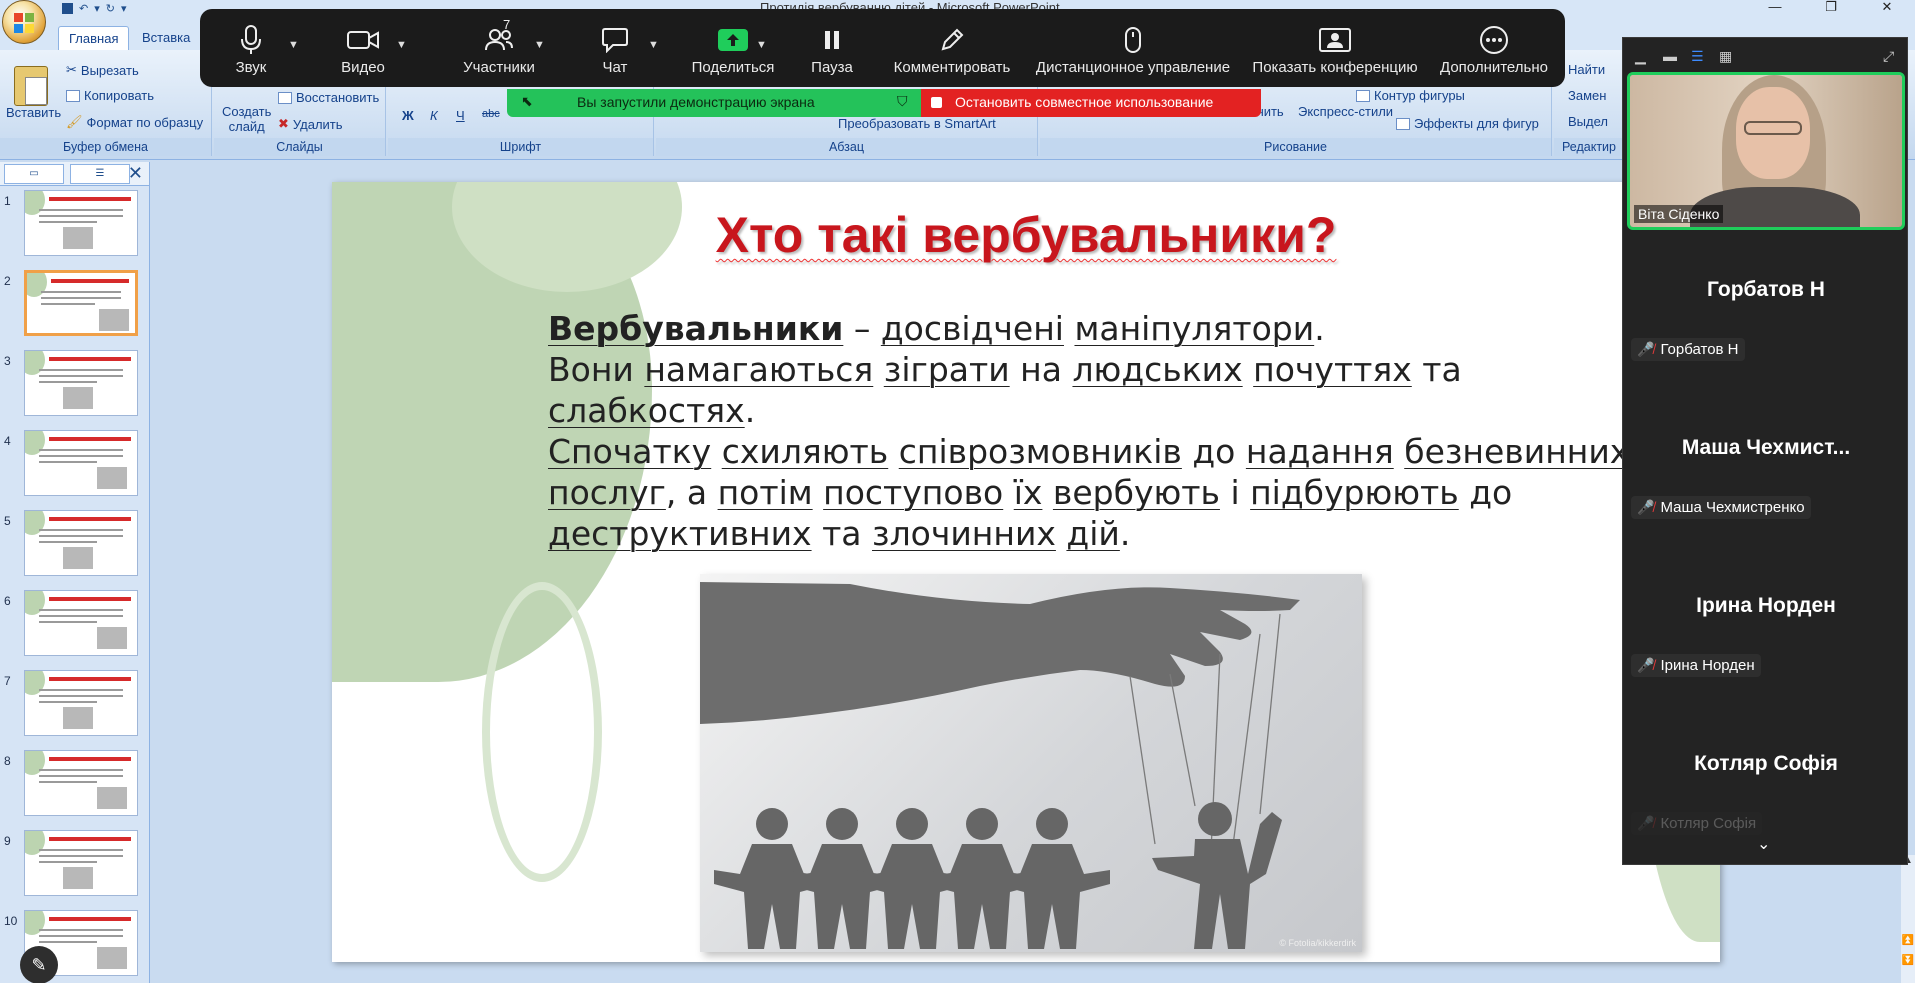 The image size is (1915, 983). I want to click on slide-thumbnail: 5, so click(75, 544).